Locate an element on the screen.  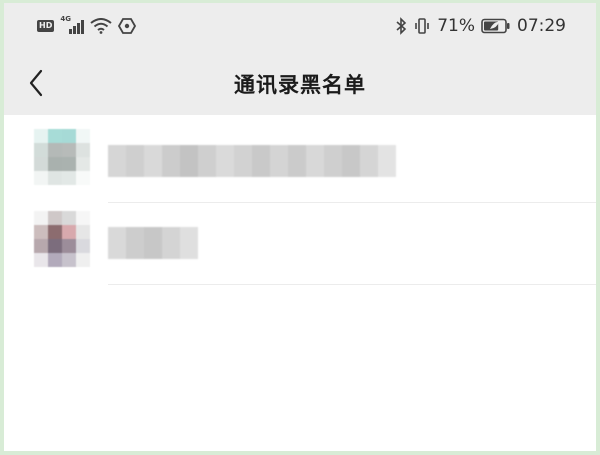
status-right: 71% 07:29 is located at coordinates (480, 26).